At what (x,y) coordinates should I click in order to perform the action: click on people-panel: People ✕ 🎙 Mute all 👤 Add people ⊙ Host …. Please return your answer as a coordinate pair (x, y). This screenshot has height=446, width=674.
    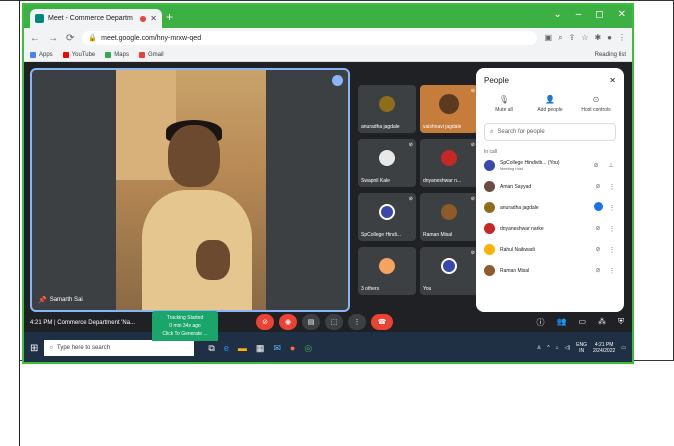
    Looking at the image, I should click on (550, 190).